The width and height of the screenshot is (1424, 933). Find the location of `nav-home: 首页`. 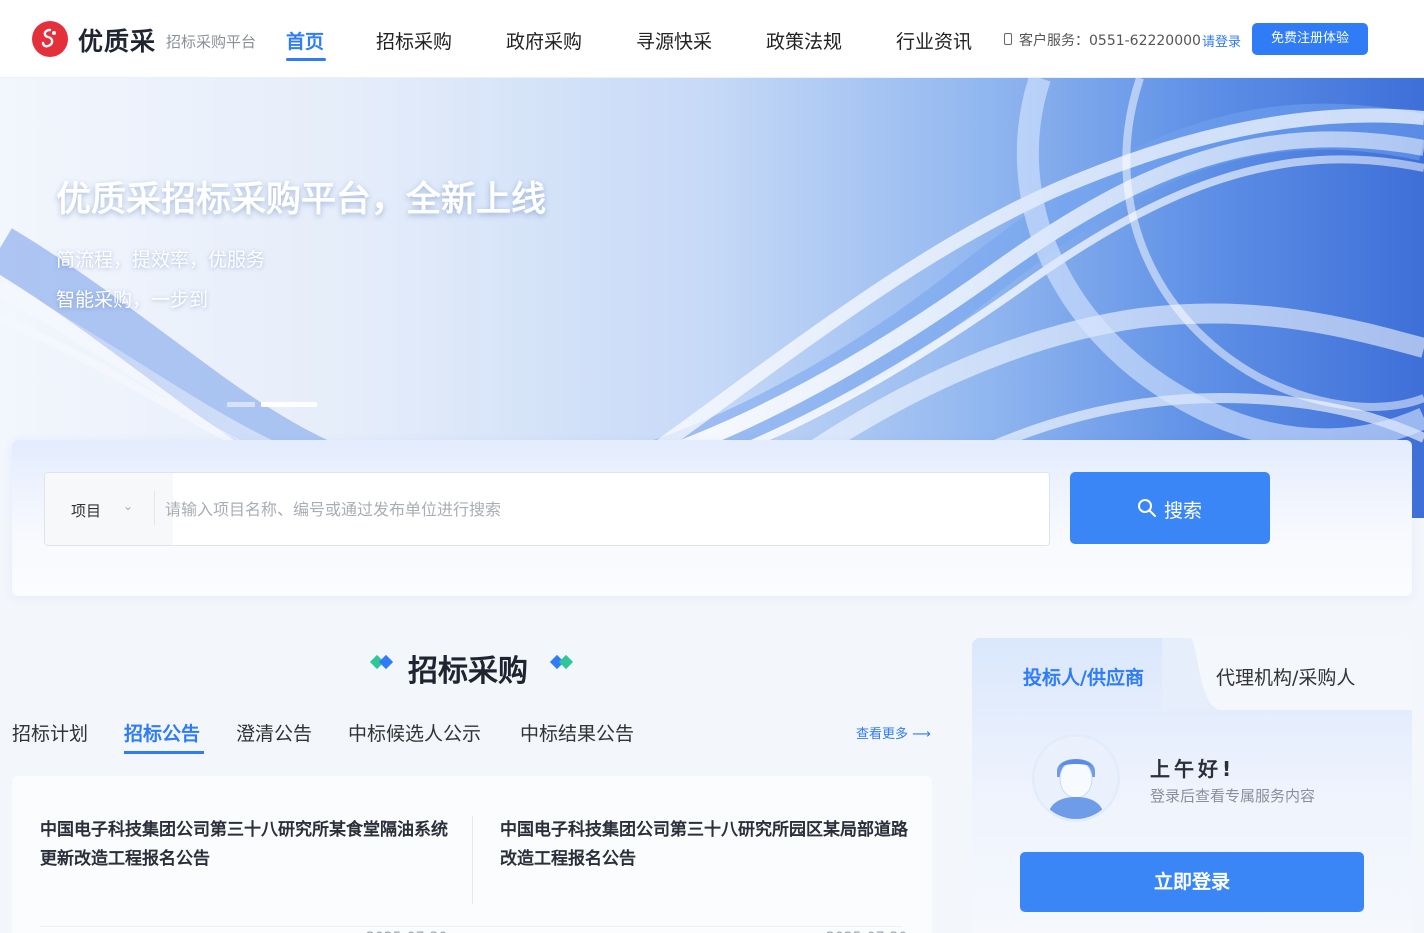

nav-home: 首页 is located at coordinates (305, 40).